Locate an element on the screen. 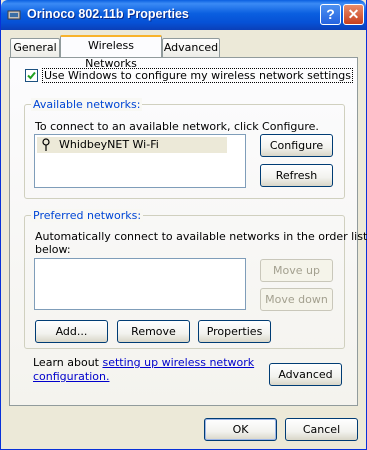 The width and height of the screenshot is (367, 450). learn-about-prefix: Learn about is located at coordinates (68, 362).